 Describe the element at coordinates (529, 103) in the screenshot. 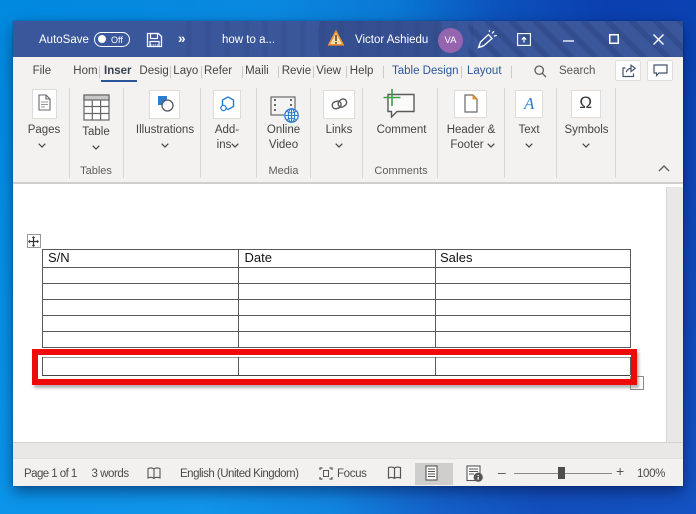

I see `svg-text: A` at that location.